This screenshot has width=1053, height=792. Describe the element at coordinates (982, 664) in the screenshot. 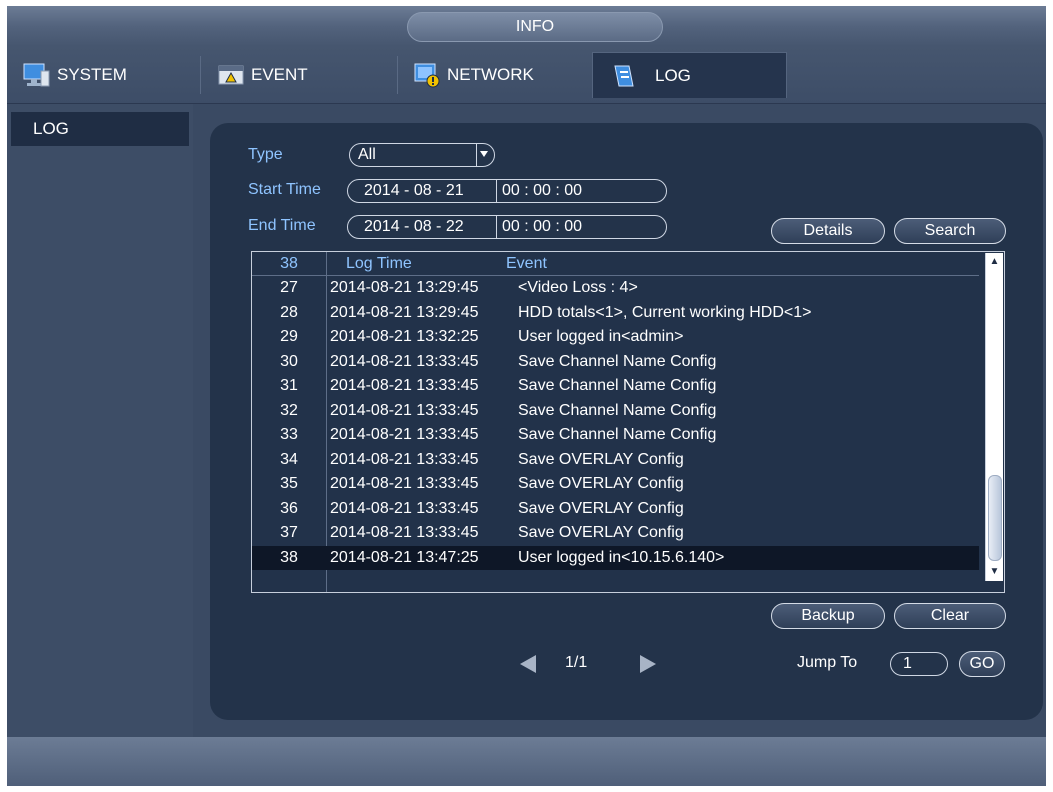

I see `go-button: GO` at that location.